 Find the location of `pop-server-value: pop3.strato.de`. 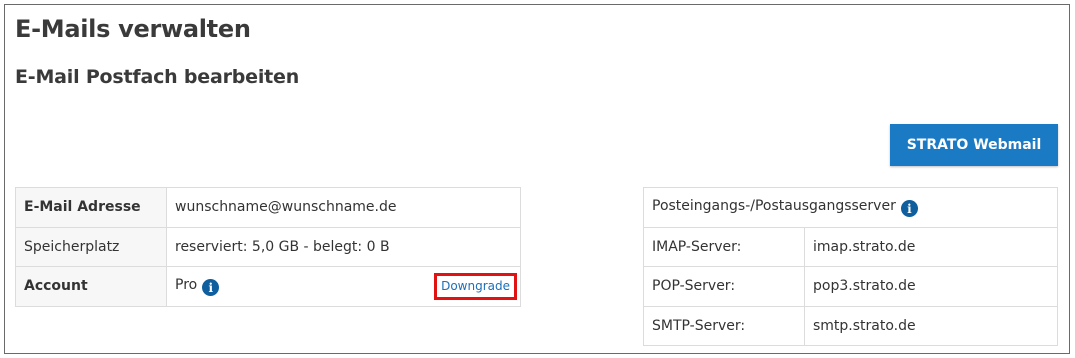

pop-server-value: pop3.strato.de is located at coordinates (931, 286).